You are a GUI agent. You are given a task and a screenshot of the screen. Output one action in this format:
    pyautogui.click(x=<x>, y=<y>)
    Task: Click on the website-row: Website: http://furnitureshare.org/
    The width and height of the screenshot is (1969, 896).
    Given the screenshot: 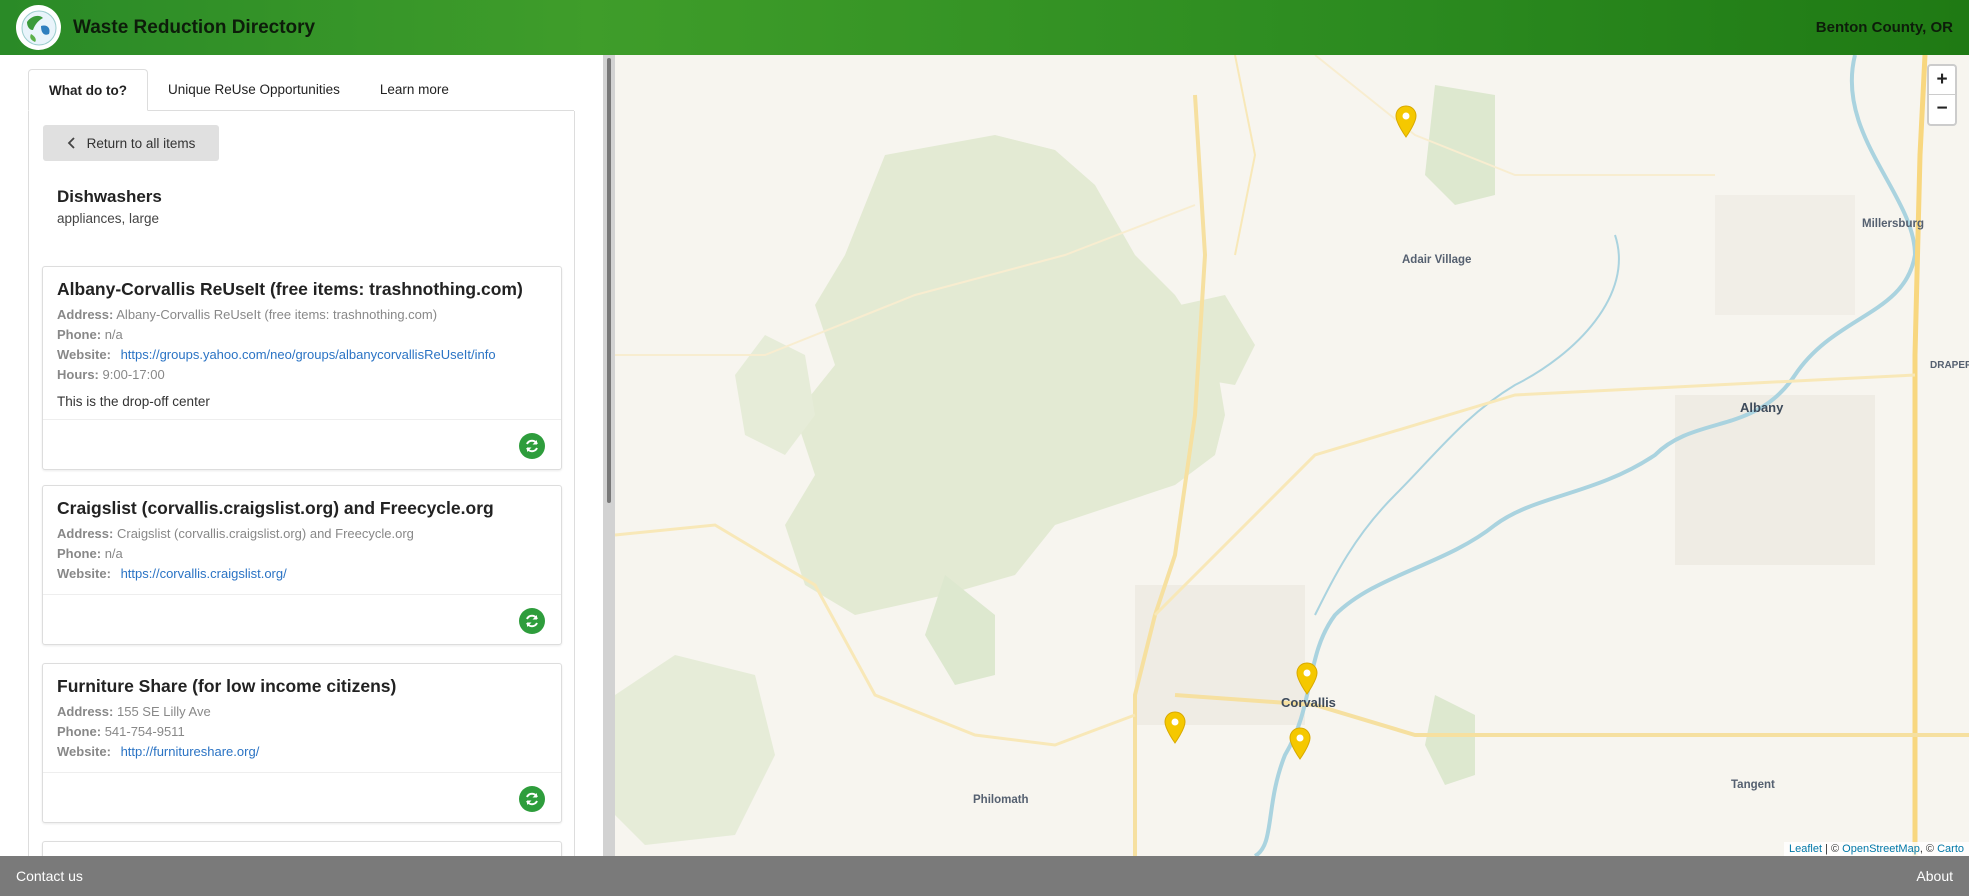 What is the action you would take?
    pyautogui.click(x=158, y=751)
    